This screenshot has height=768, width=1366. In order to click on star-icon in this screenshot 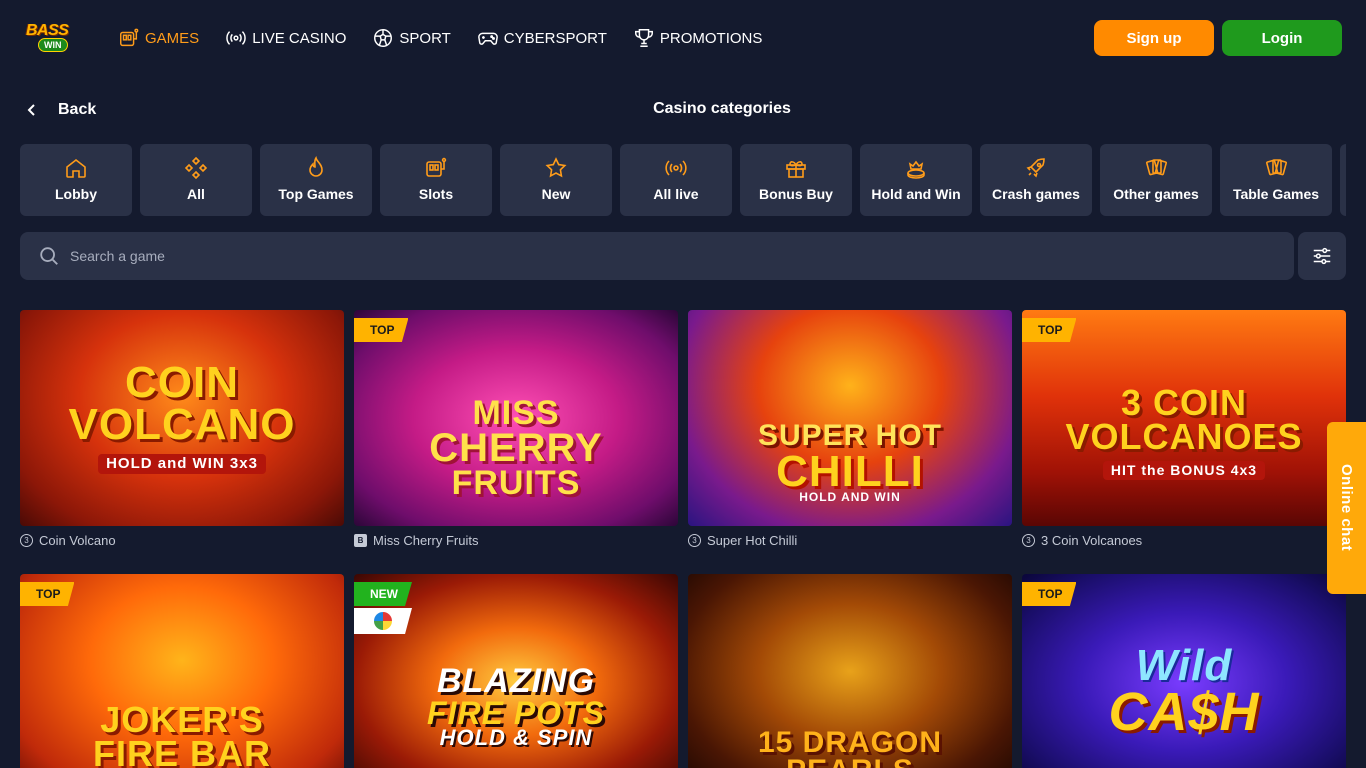, I will do `click(556, 167)`.